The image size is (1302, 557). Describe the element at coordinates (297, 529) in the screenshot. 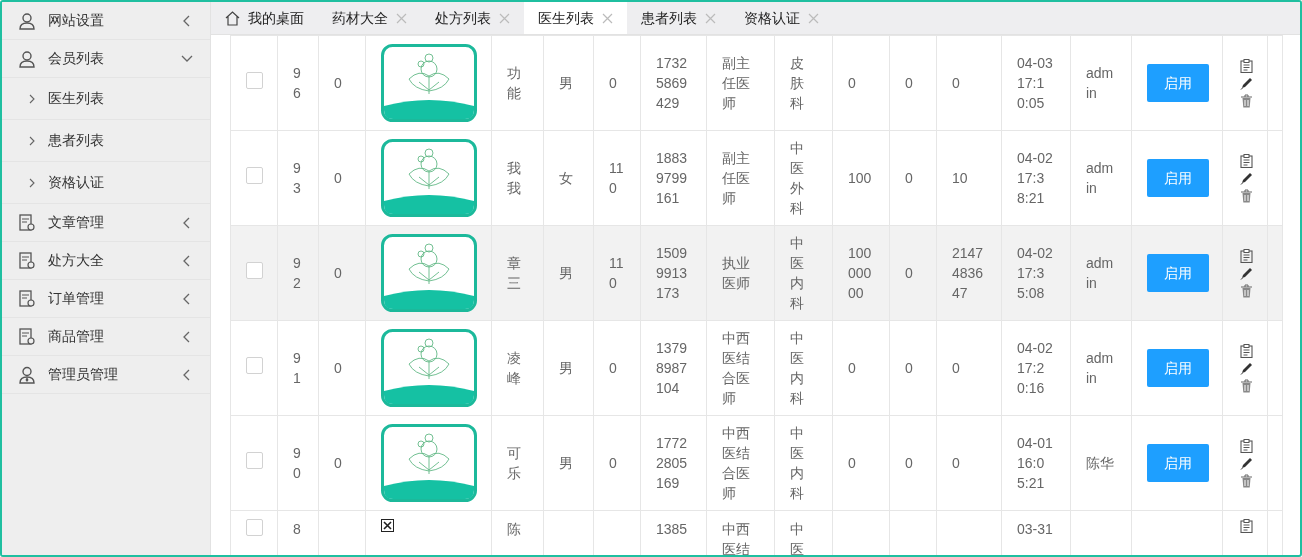

I see `table-cell: 8` at that location.